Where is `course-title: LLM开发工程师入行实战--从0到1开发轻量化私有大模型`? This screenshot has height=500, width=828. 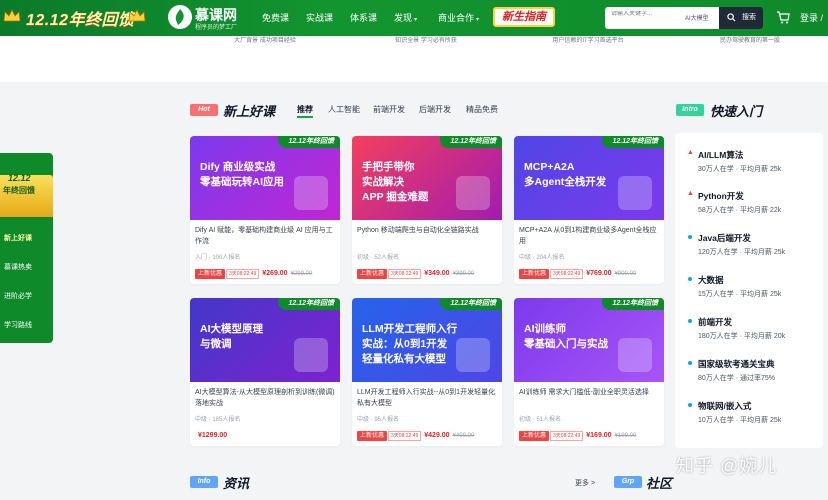
course-title: LLM开发工程师入行实战--从0到1开发轻量化私有大模型 is located at coordinates (427, 398).